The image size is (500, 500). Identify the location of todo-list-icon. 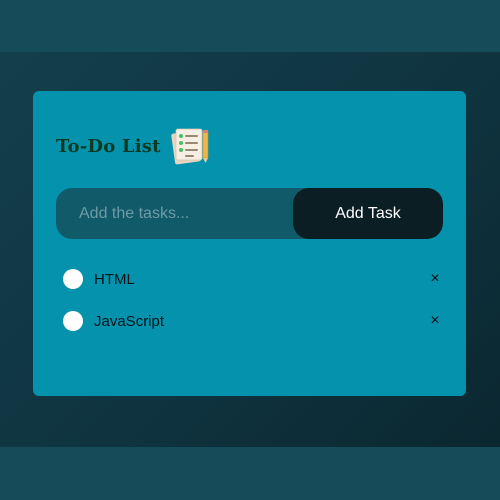
(189, 146).